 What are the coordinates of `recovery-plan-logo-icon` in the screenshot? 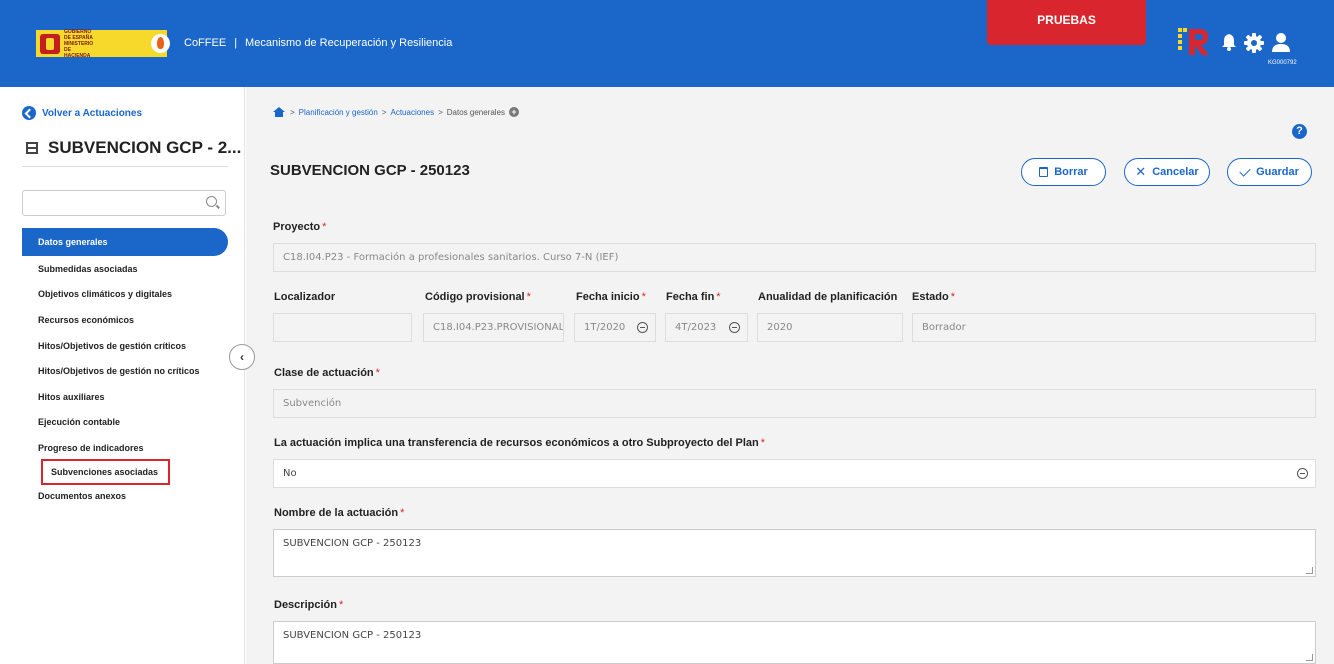 It's located at (1193, 41).